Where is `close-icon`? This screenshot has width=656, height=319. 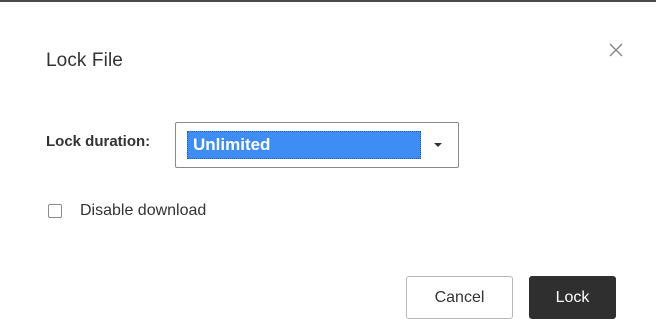
close-icon is located at coordinates (616, 50).